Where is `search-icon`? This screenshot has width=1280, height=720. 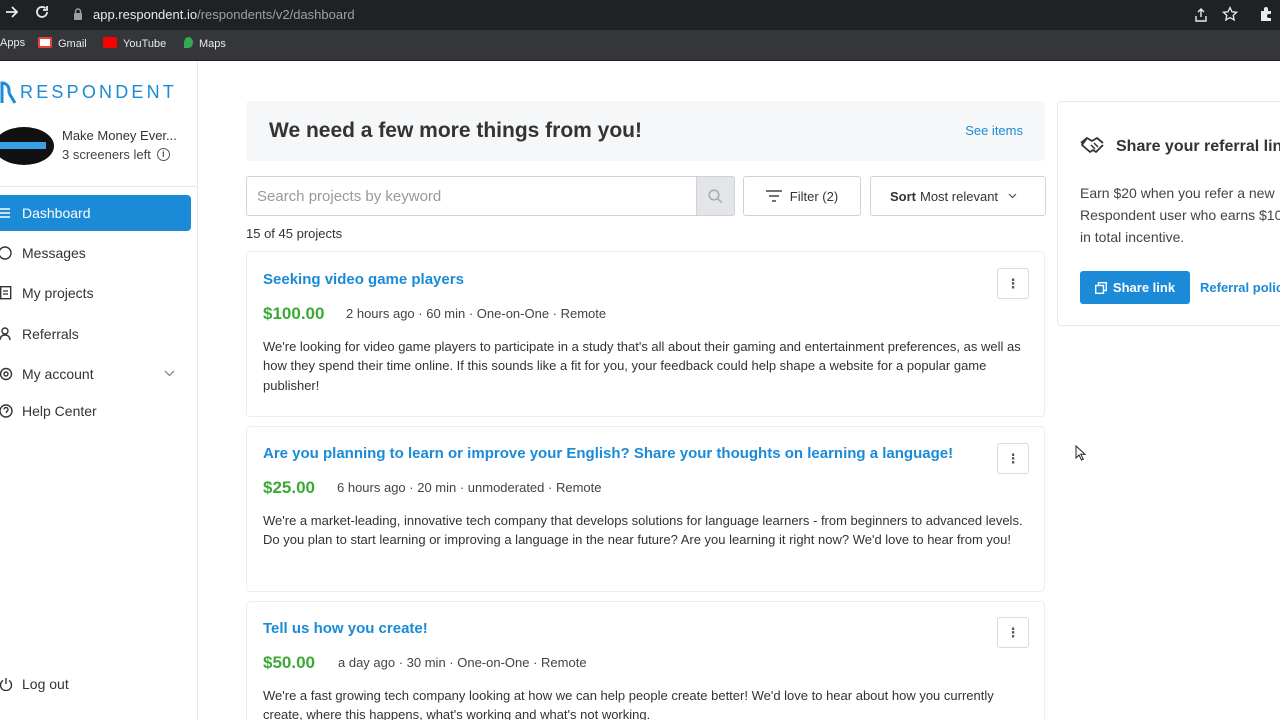 search-icon is located at coordinates (715, 195).